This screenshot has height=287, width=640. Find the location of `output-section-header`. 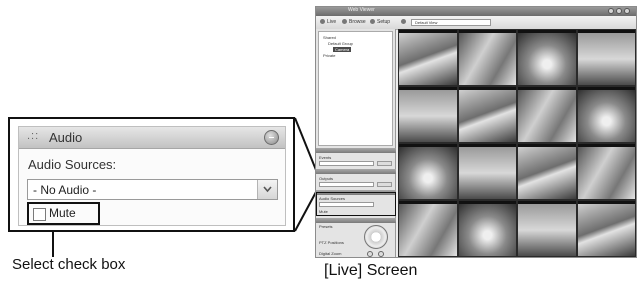

output-section-header is located at coordinates (356, 171).